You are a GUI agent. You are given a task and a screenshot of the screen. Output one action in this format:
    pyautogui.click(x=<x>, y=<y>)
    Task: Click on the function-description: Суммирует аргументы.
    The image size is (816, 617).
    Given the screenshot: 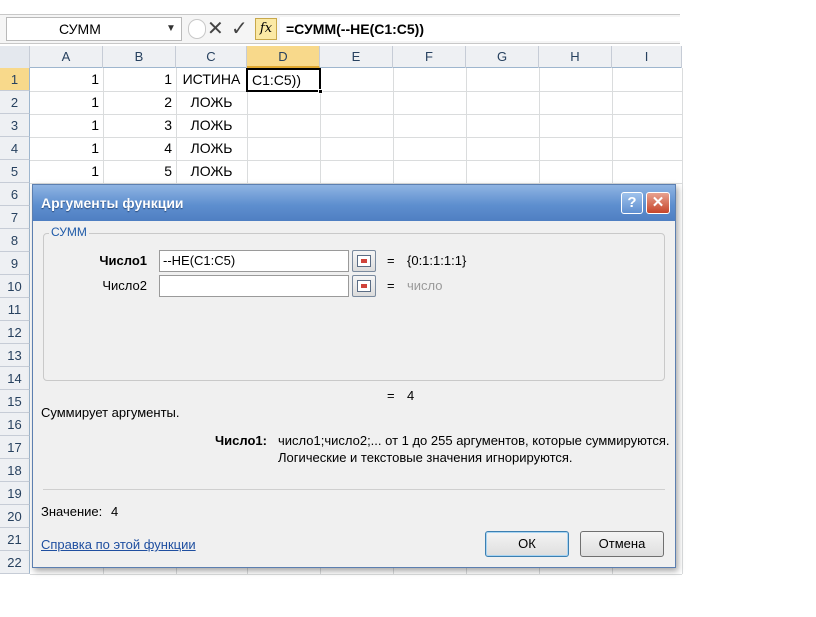 What is the action you would take?
    pyautogui.click(x=110, y=412)
    